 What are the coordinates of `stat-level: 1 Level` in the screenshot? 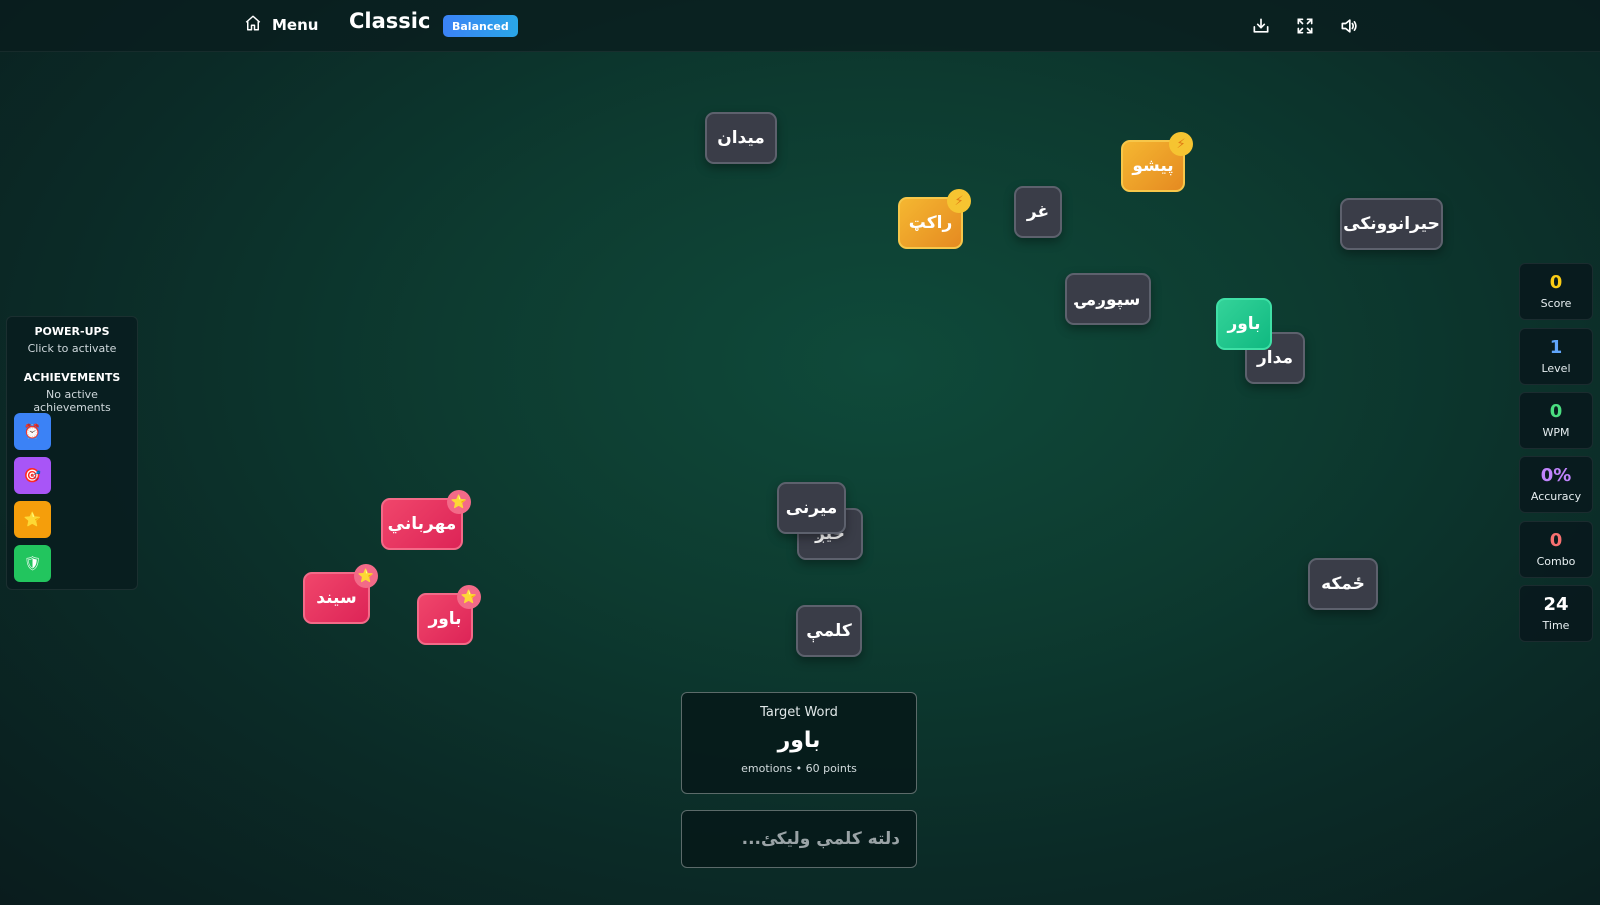 It's located at (1556, 356).